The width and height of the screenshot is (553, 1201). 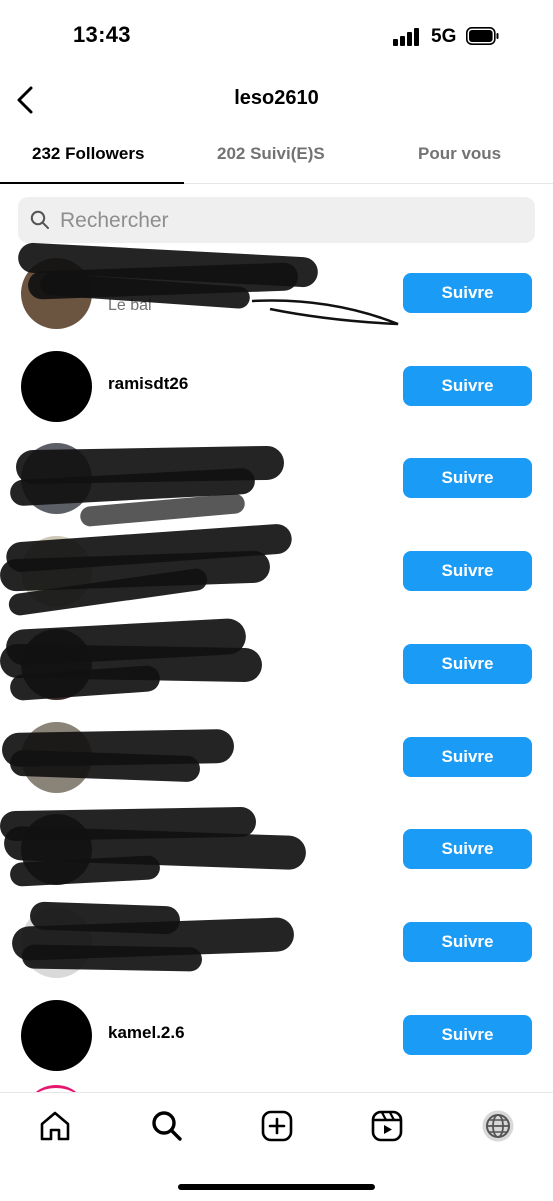 What do you see at coordinates (271, 154) in the screenshot?
I see `tab-following: 202 Suivi(E)S` at bounding box center [271, 154].